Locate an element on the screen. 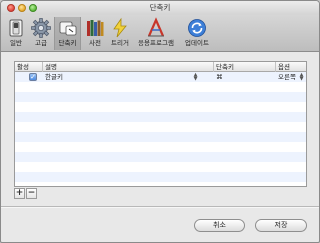 Image resolution: width=320 pixels, height=243 pixels. toolbar-item-label: 업데이트 is located at coordinates (197, 43).